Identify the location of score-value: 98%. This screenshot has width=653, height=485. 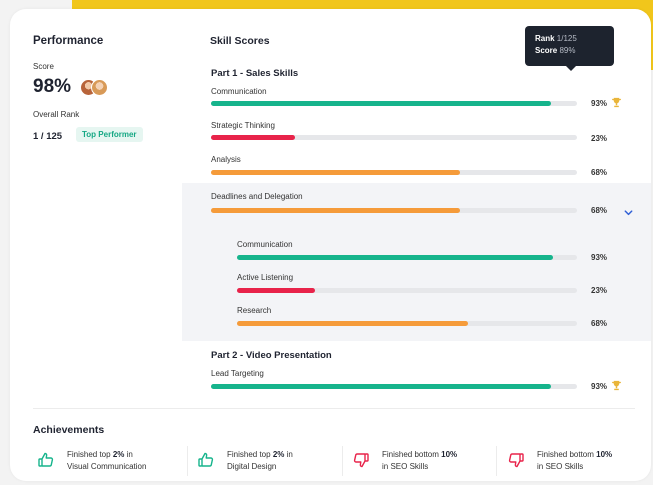
(52, 86).